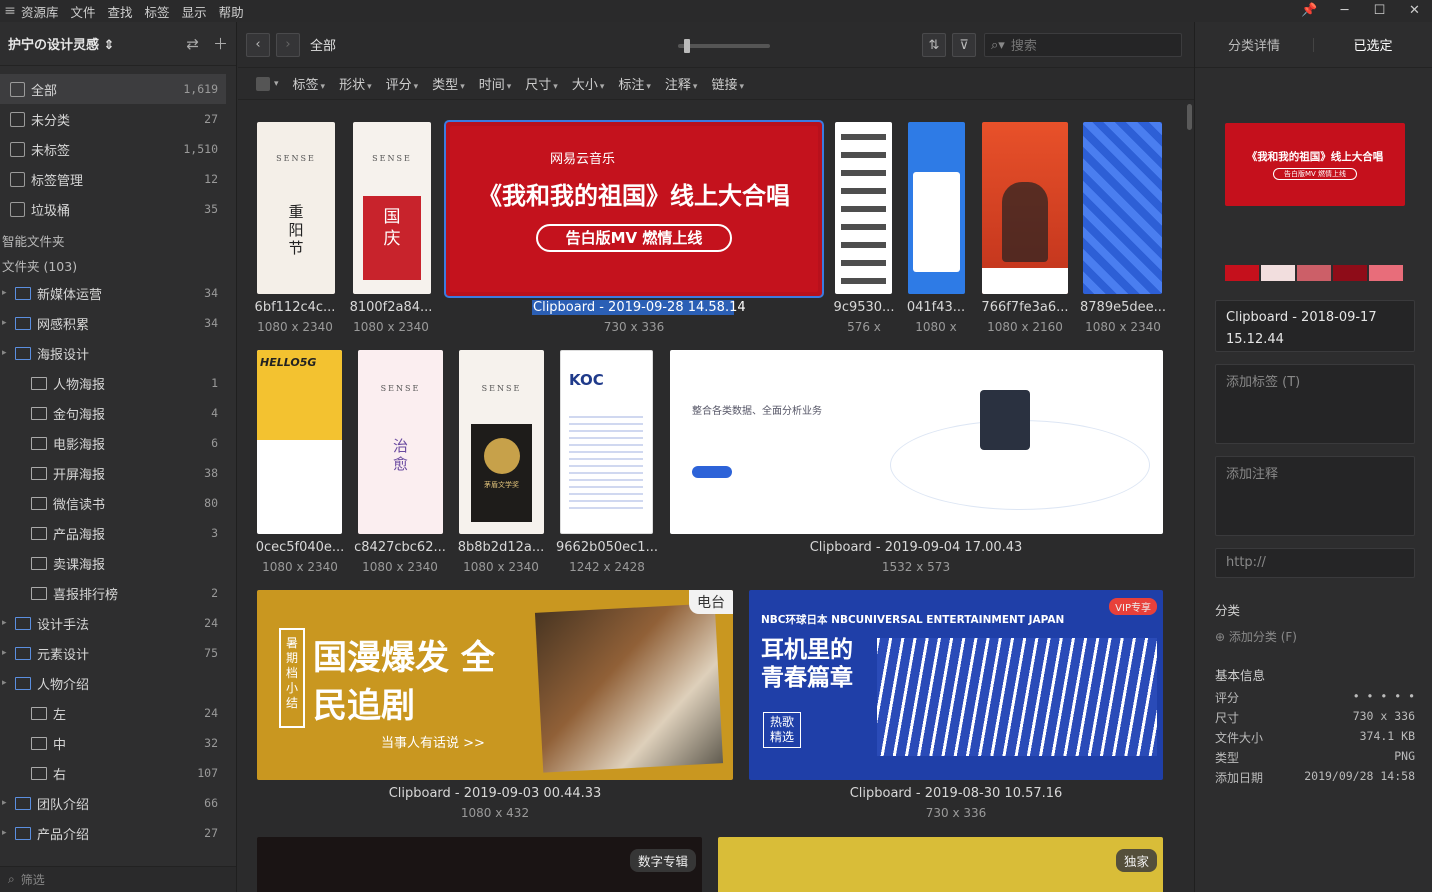 Image resolution: width=1432 pixels, height=892 pixels. I want to click on filter-6: 大小 ▾, so click(588, 83).